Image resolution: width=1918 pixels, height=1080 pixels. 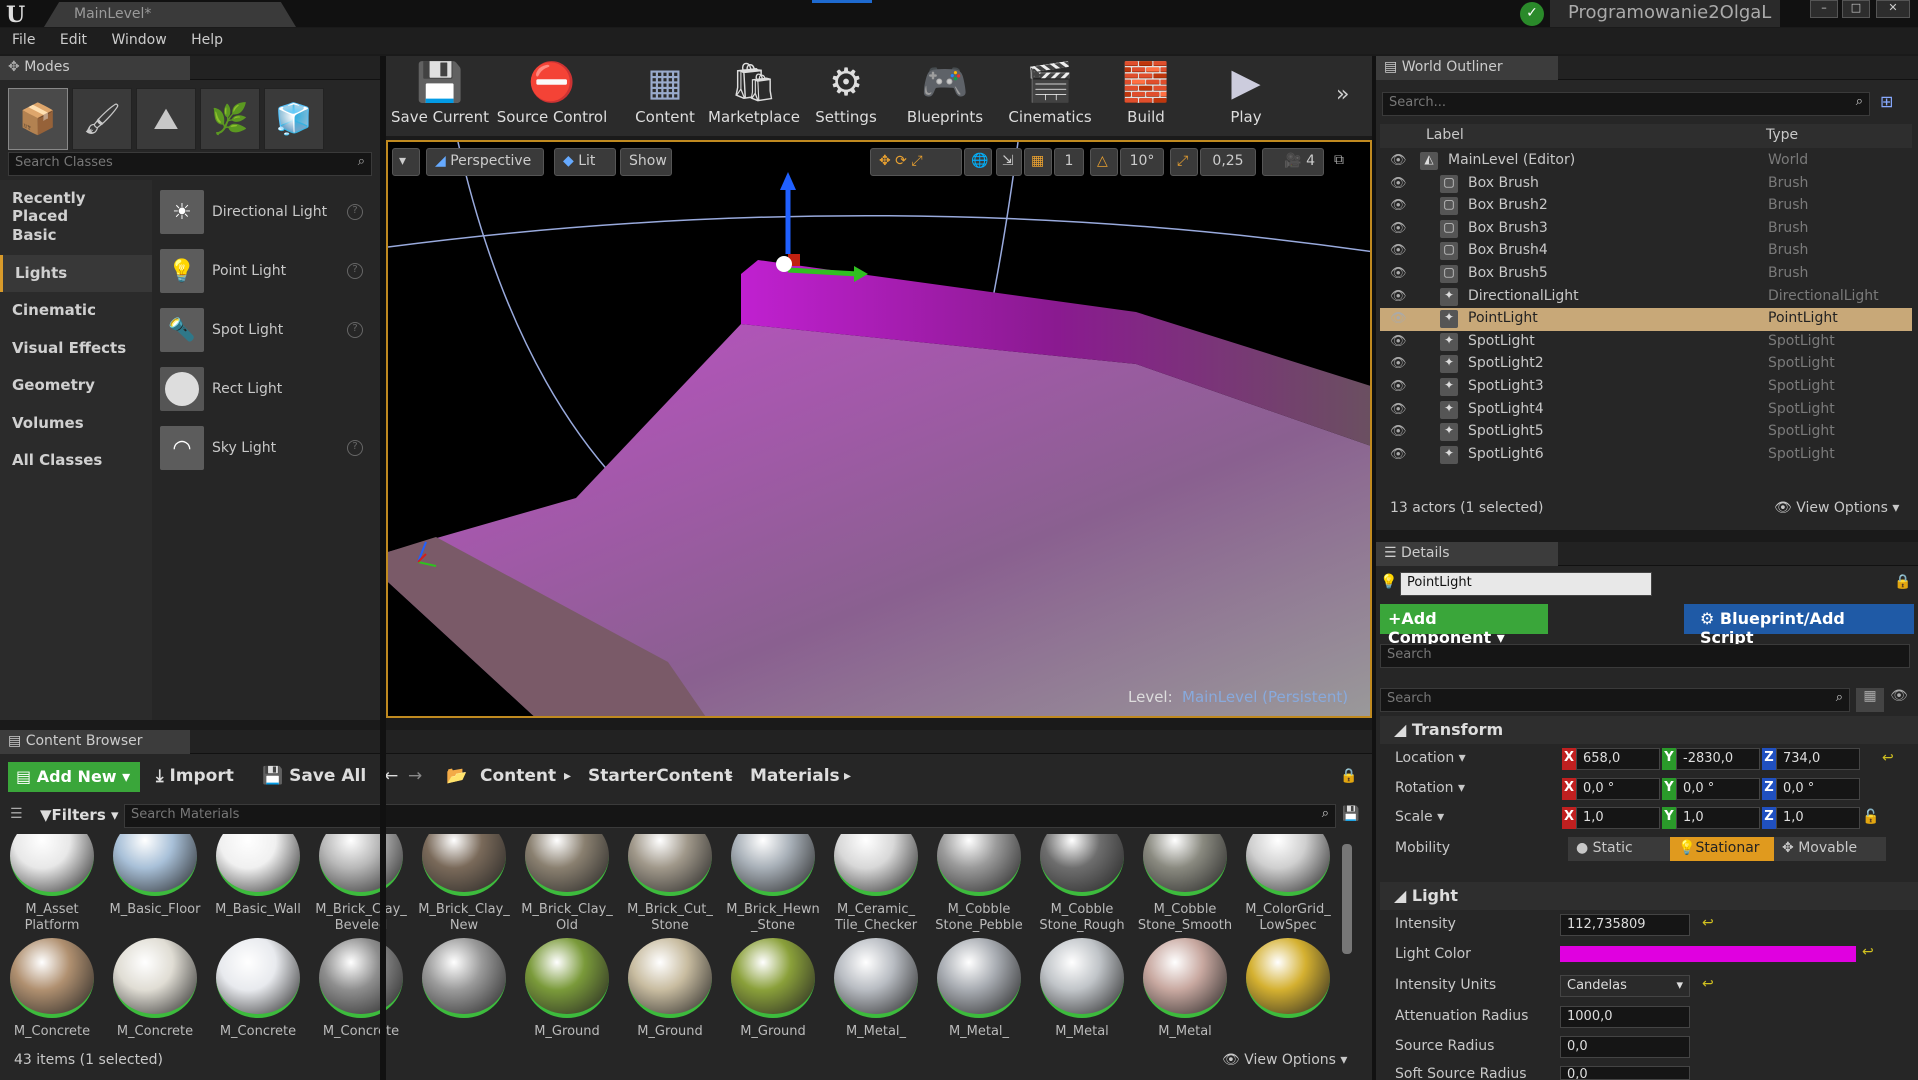 What do you see at coordinates (170, 14) in the screenshot?
I see `level-tab: MainLevel*` at bounding box center [170, 14].